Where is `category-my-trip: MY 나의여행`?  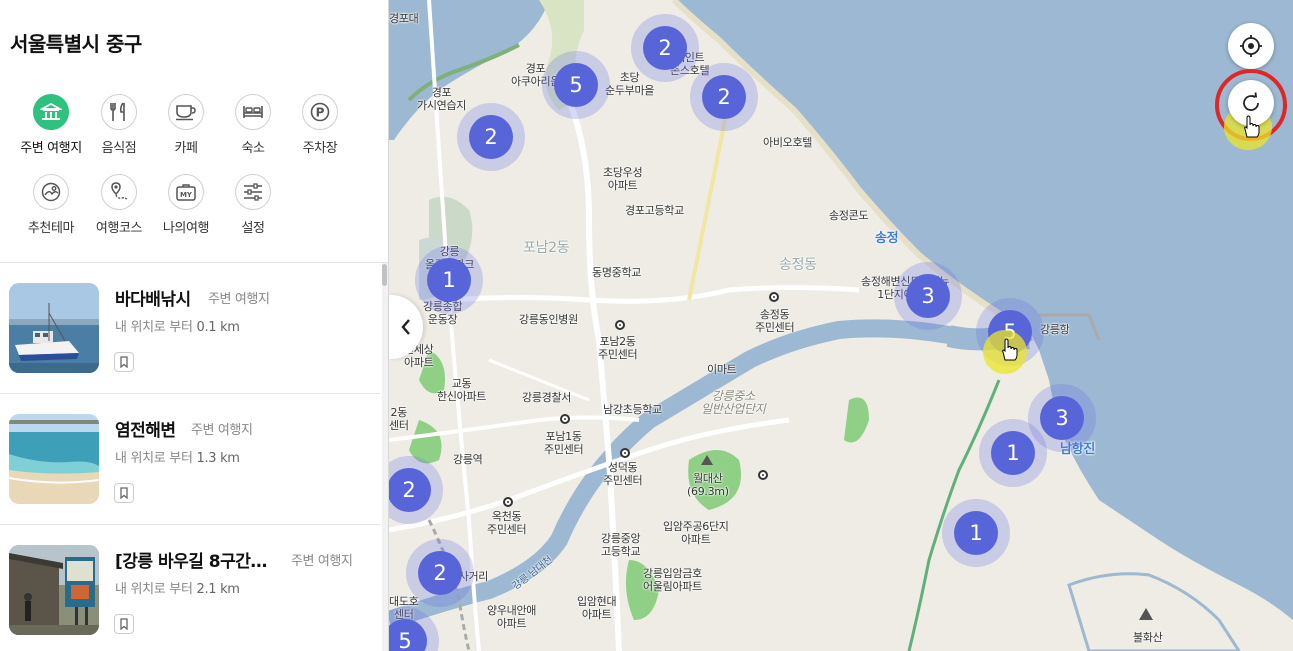
category-my-trip: MY 나의여행 is located at coordinates (186, 205).